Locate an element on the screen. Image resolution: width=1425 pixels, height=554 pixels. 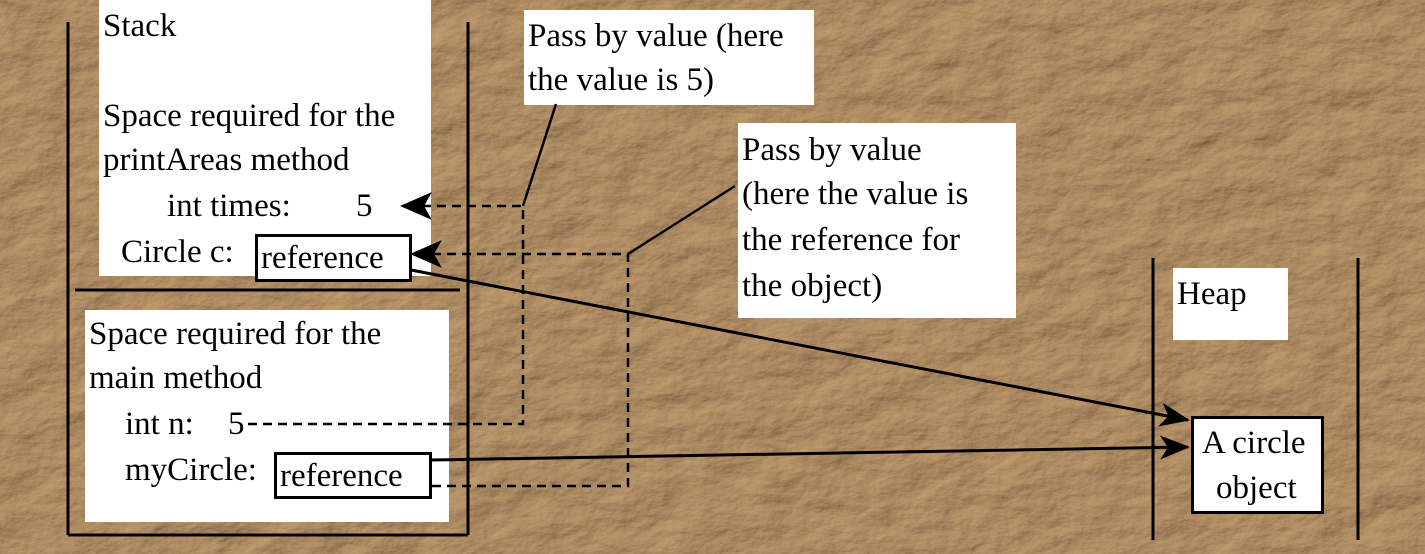
circle-c-label: Circle c: is located at coordinates (177, 252).